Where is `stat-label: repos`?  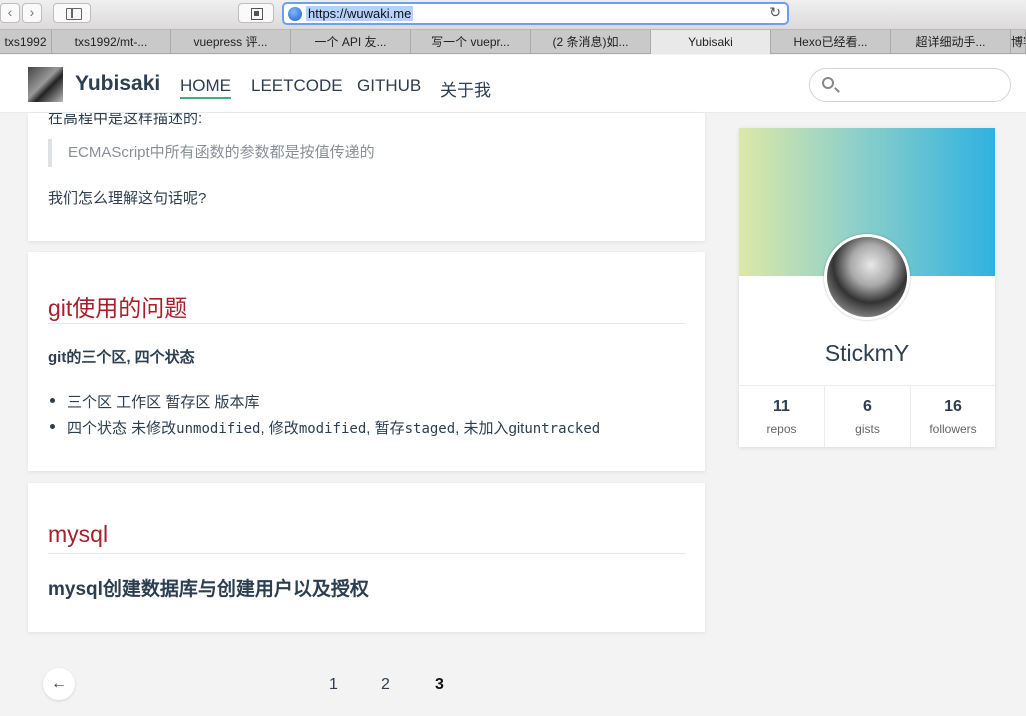 stat-label: repos is located at coordinates (781, 429).